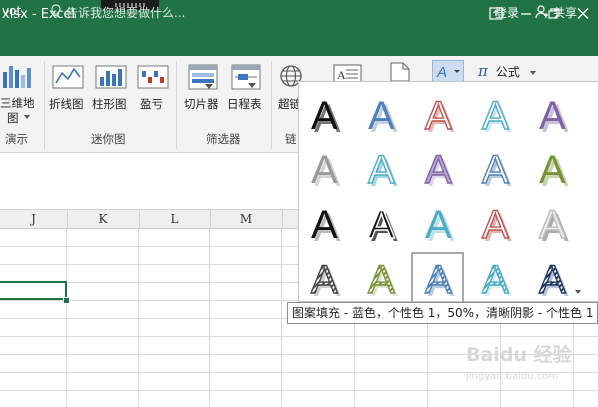 The height and width of the screenshot is (407, 598). I want to click on column-header-row: J K L M, so click(150, 219).